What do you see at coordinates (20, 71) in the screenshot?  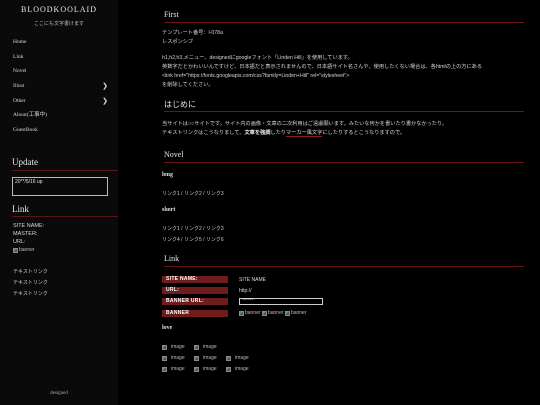 I see `nav-label: Novel` at bounding box center [20, 71].